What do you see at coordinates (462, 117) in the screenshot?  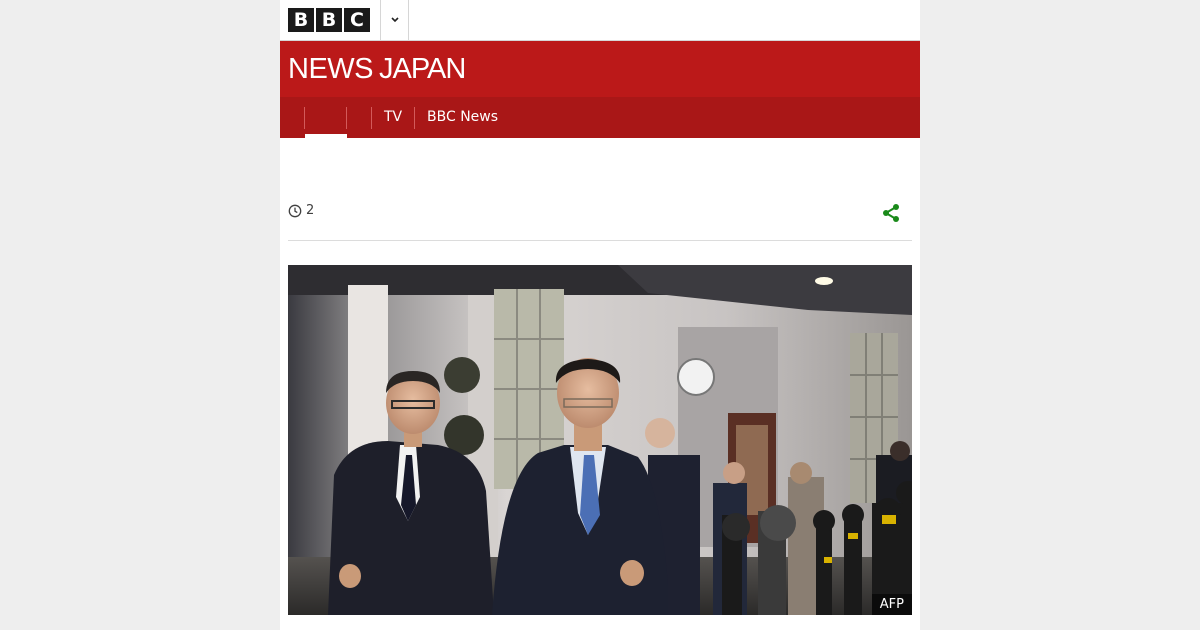 I see `nav-item-bbc-news: BBC News` at bounding box center [462, 117].